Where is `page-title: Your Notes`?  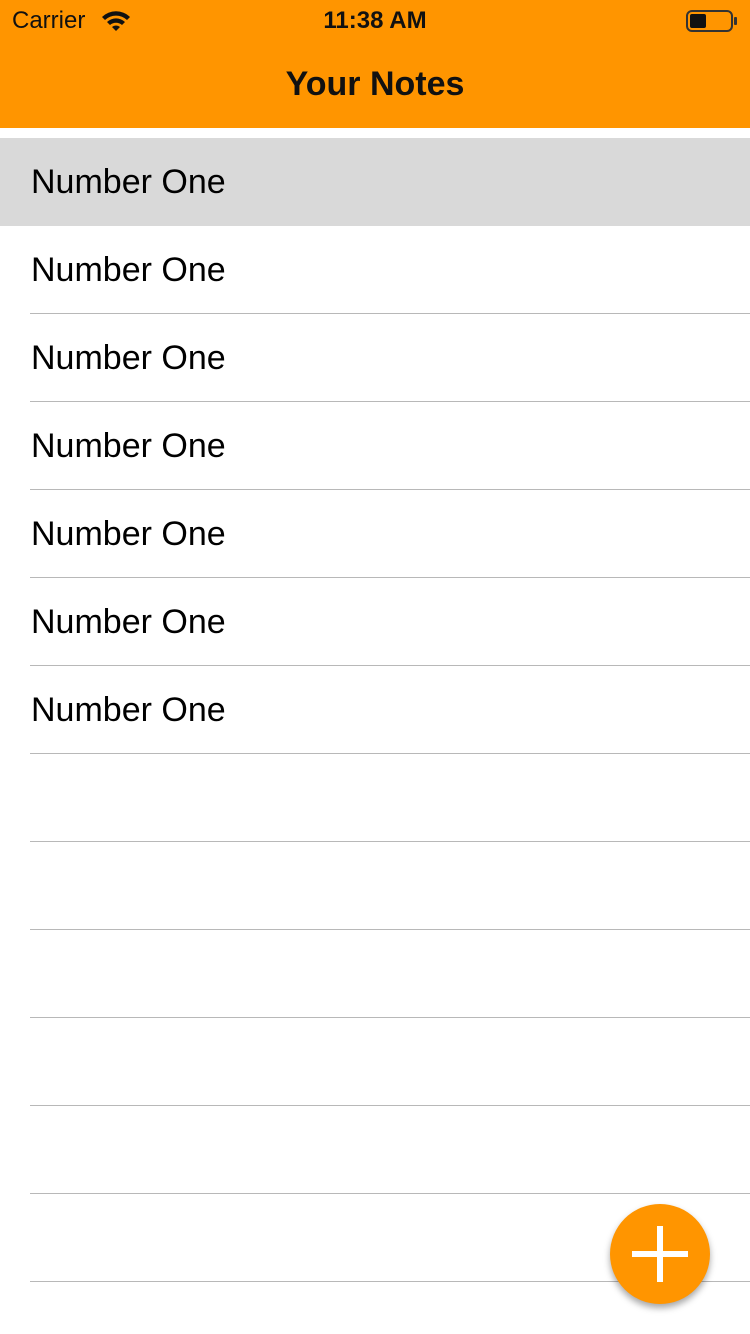
page-title: Your Notes is located at coordinates (375, 84).